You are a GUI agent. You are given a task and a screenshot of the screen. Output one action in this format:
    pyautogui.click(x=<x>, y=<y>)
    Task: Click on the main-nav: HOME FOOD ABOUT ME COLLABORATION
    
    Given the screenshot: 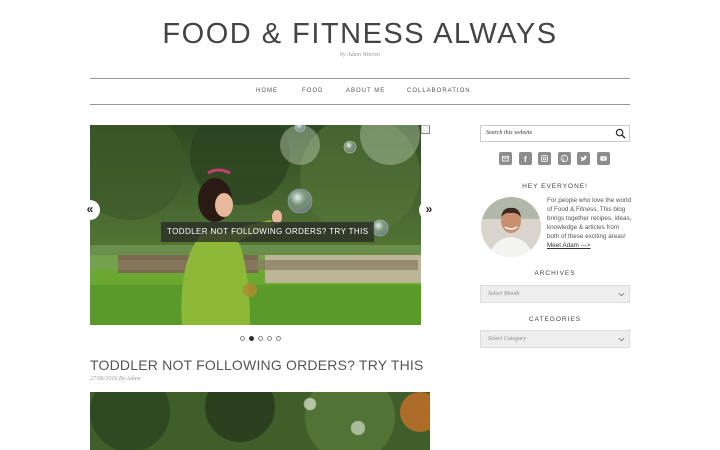 What is the action you would take?
    pyautogui.click(x=360, y=91)
    